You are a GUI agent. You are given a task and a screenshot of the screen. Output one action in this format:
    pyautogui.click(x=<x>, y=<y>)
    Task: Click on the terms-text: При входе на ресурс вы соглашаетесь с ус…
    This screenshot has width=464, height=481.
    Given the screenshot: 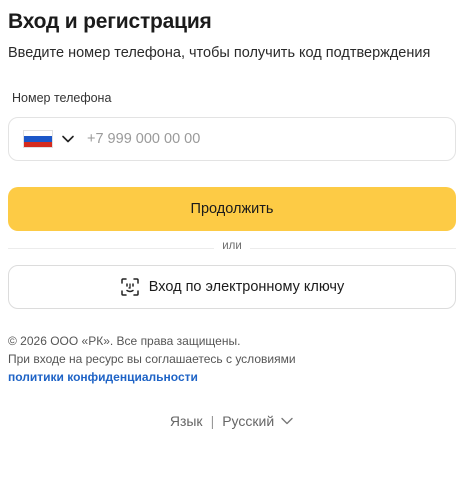 What is the action you would take?
    pyautogui.click(x=152, y=359)
    